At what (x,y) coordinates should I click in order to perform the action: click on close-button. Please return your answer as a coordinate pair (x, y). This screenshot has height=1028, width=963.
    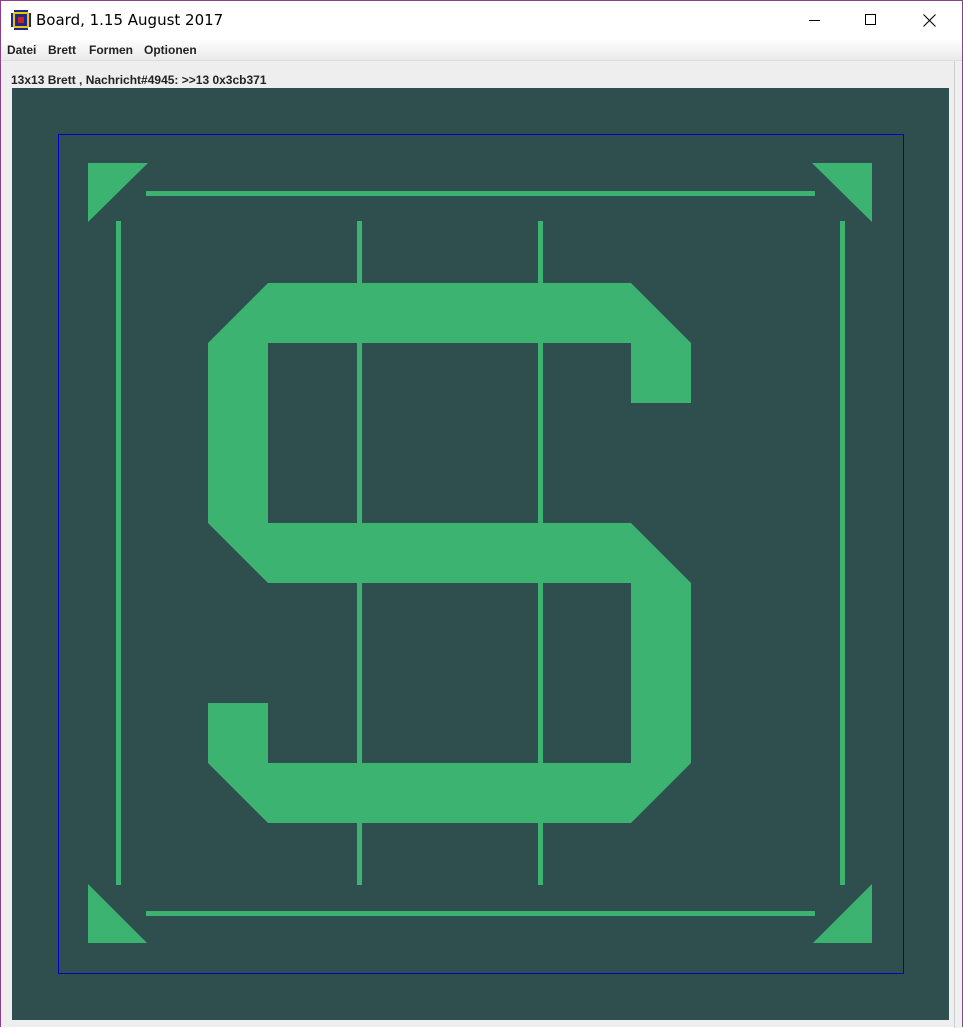
    Looking at the image, I should click on (929, 20).